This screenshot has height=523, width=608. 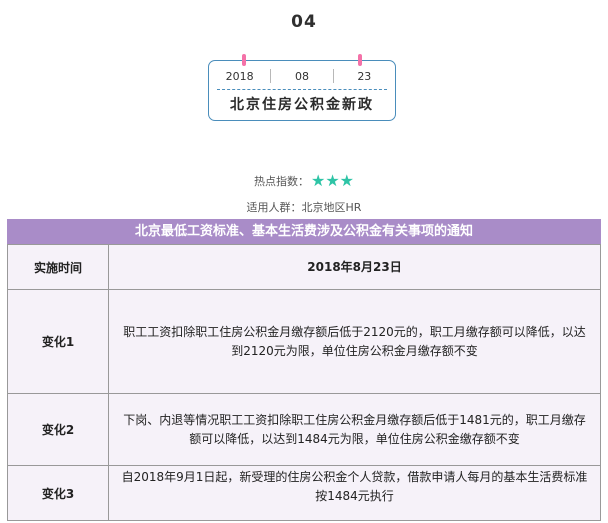 I want to click on hot-index: 热点指数： ★★★, so click(x=304, y=180).